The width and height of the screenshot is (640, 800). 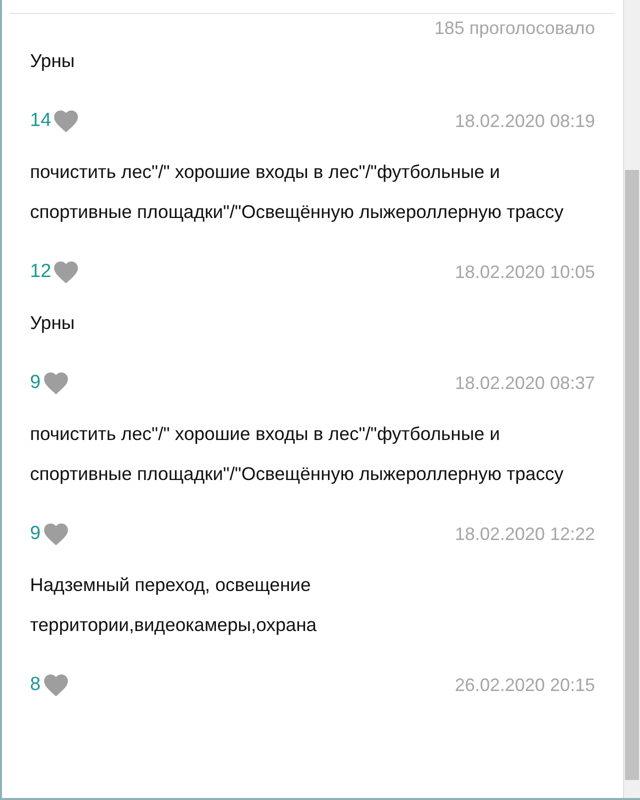 What do you see at coordinates (524, 685) in the screenshot?
I see `comment-date: 26.02.2020 20:15` at bounding box center [524, 685].